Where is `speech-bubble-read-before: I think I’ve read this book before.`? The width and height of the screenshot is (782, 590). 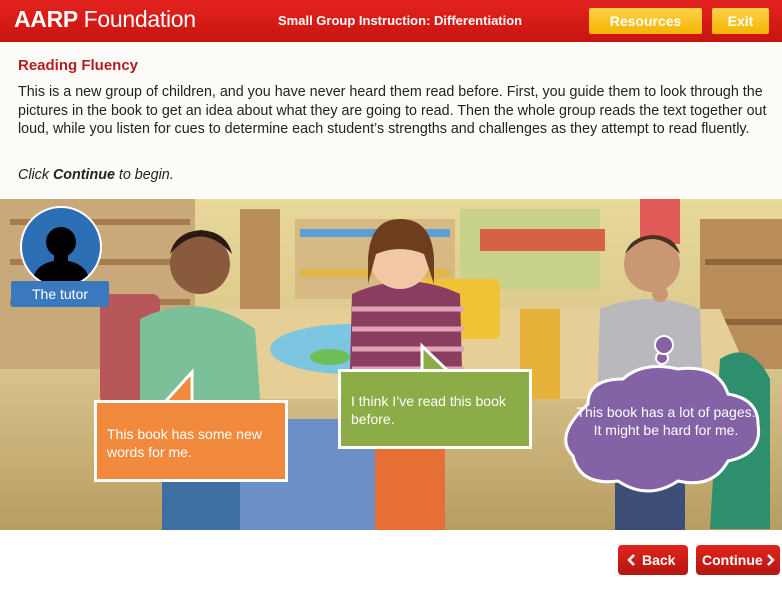
speech-bubble-read-before: I think I’ve read this book before. is located at coordinates (435, 409).